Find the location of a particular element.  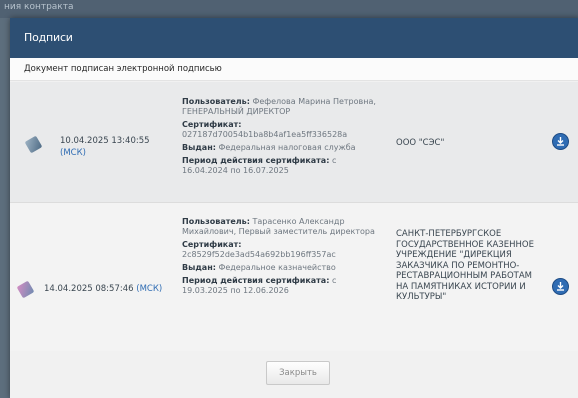

signature-timestamp: 14.04.2025 08:57:46 (МСК) is located at coordinates (103, 289).